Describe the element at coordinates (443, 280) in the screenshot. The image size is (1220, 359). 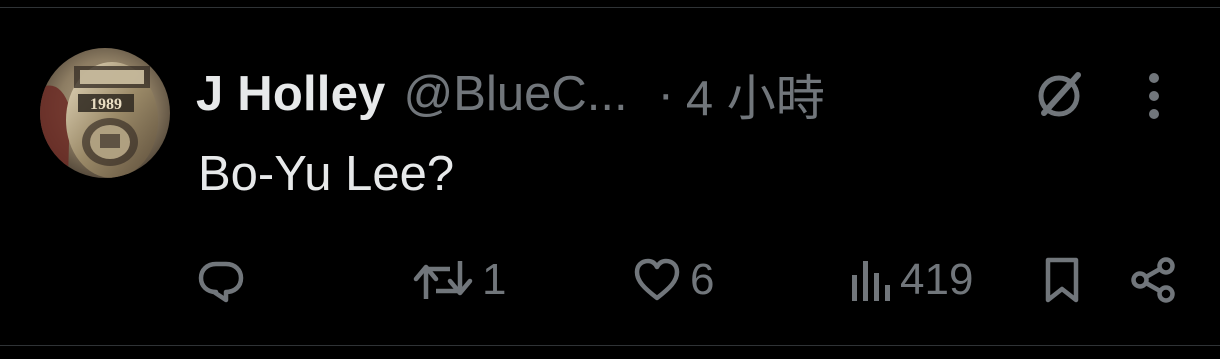
I see `retweet-icon` at that location.